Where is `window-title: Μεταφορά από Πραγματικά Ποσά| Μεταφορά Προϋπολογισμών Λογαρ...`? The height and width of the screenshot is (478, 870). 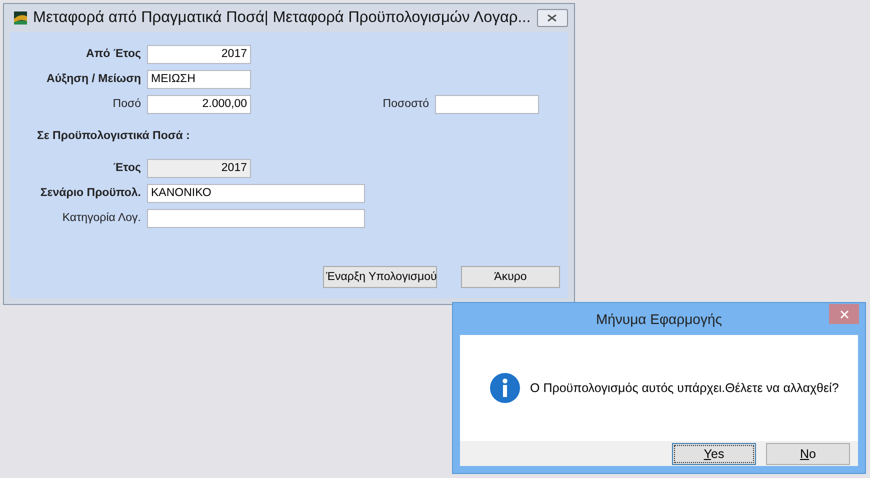 window-title: Μεταφορά από Πραγματικά Ποσά| Μεταφορά Προϋπολογισμών Λογαρ... is located at coordinates (282, 18).